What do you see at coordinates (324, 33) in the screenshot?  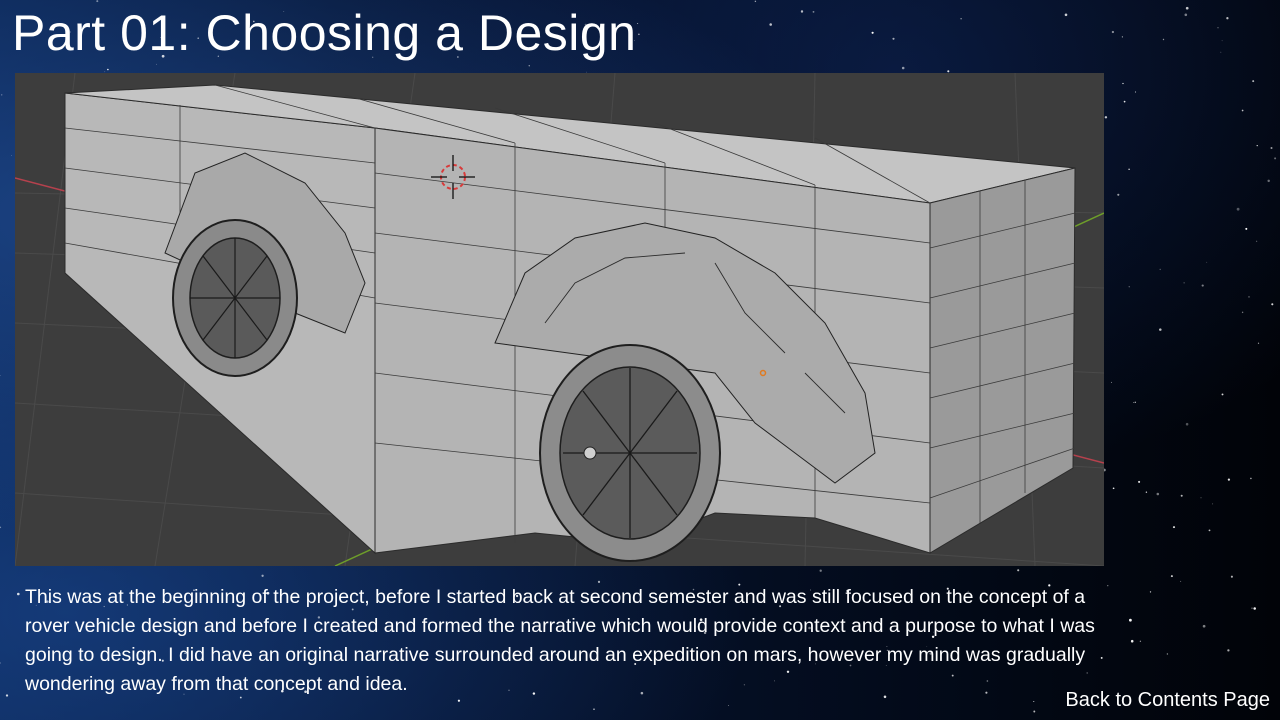 I see `slide-title: Part 01: Choosing a Design` at bounding box center [324, 33].